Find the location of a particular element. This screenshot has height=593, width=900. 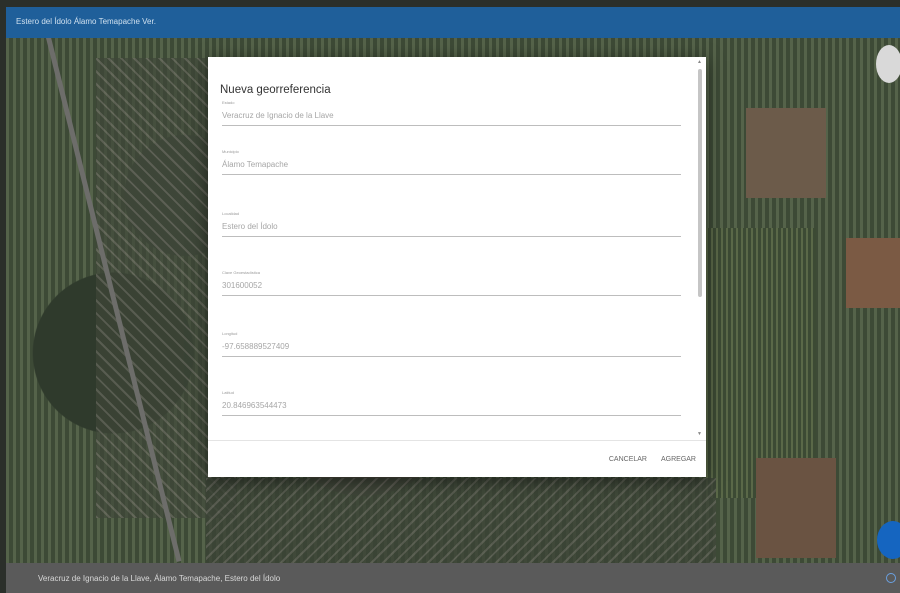

field-label: Localidad is located at coordinates (231, 213).